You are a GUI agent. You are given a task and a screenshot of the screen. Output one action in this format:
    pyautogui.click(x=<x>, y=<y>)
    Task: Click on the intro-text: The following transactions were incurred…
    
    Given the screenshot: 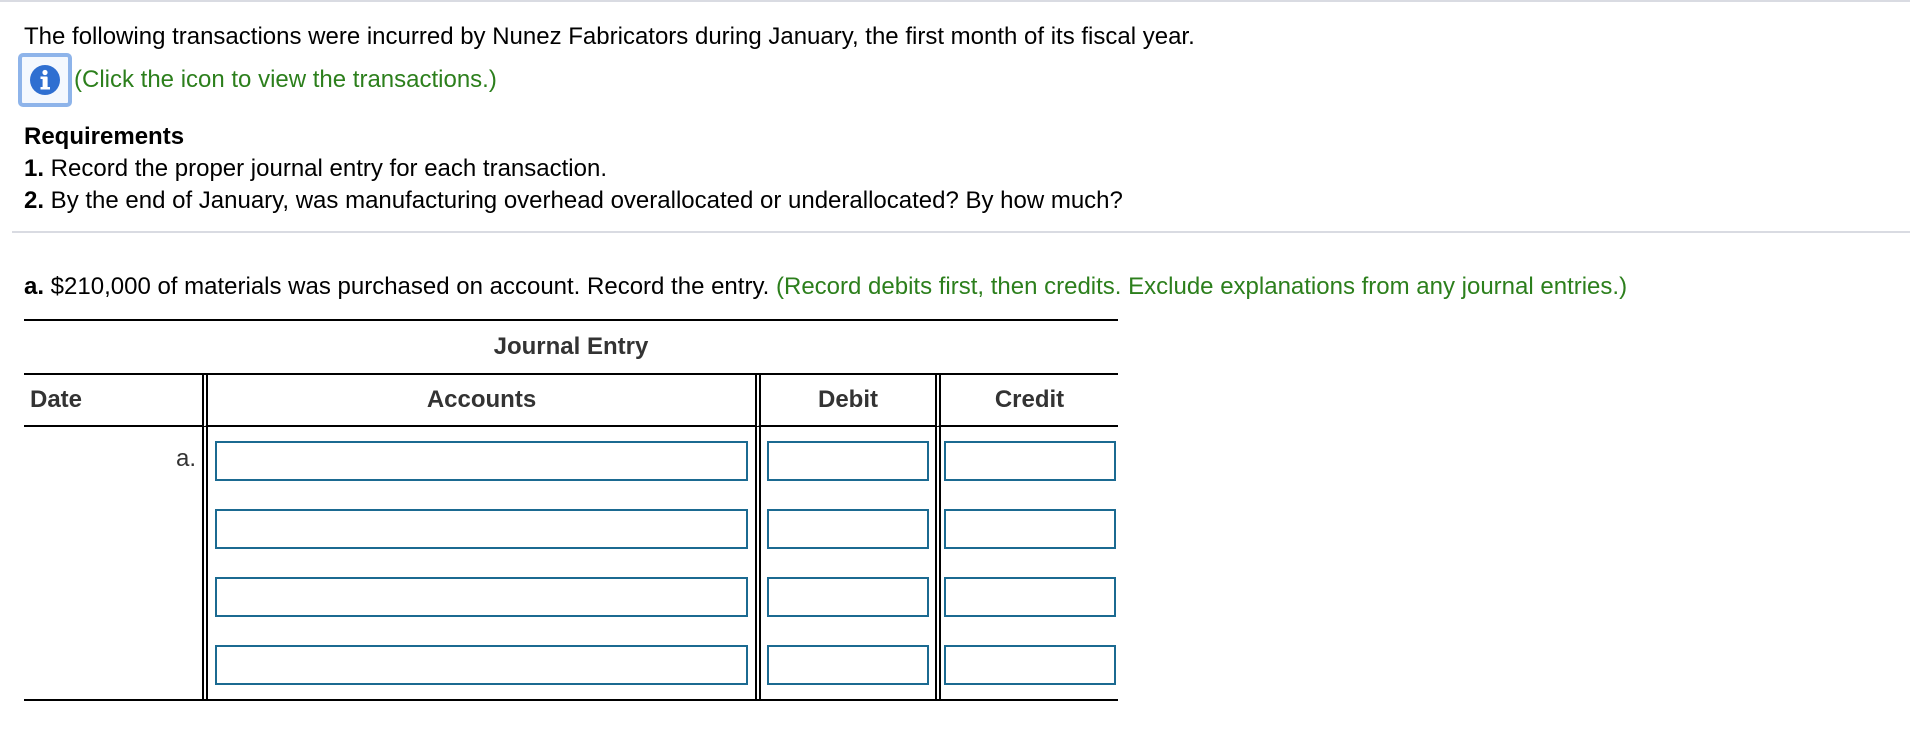 What is the action you would take?
    pyautogui.click(x=609, y=36)
    